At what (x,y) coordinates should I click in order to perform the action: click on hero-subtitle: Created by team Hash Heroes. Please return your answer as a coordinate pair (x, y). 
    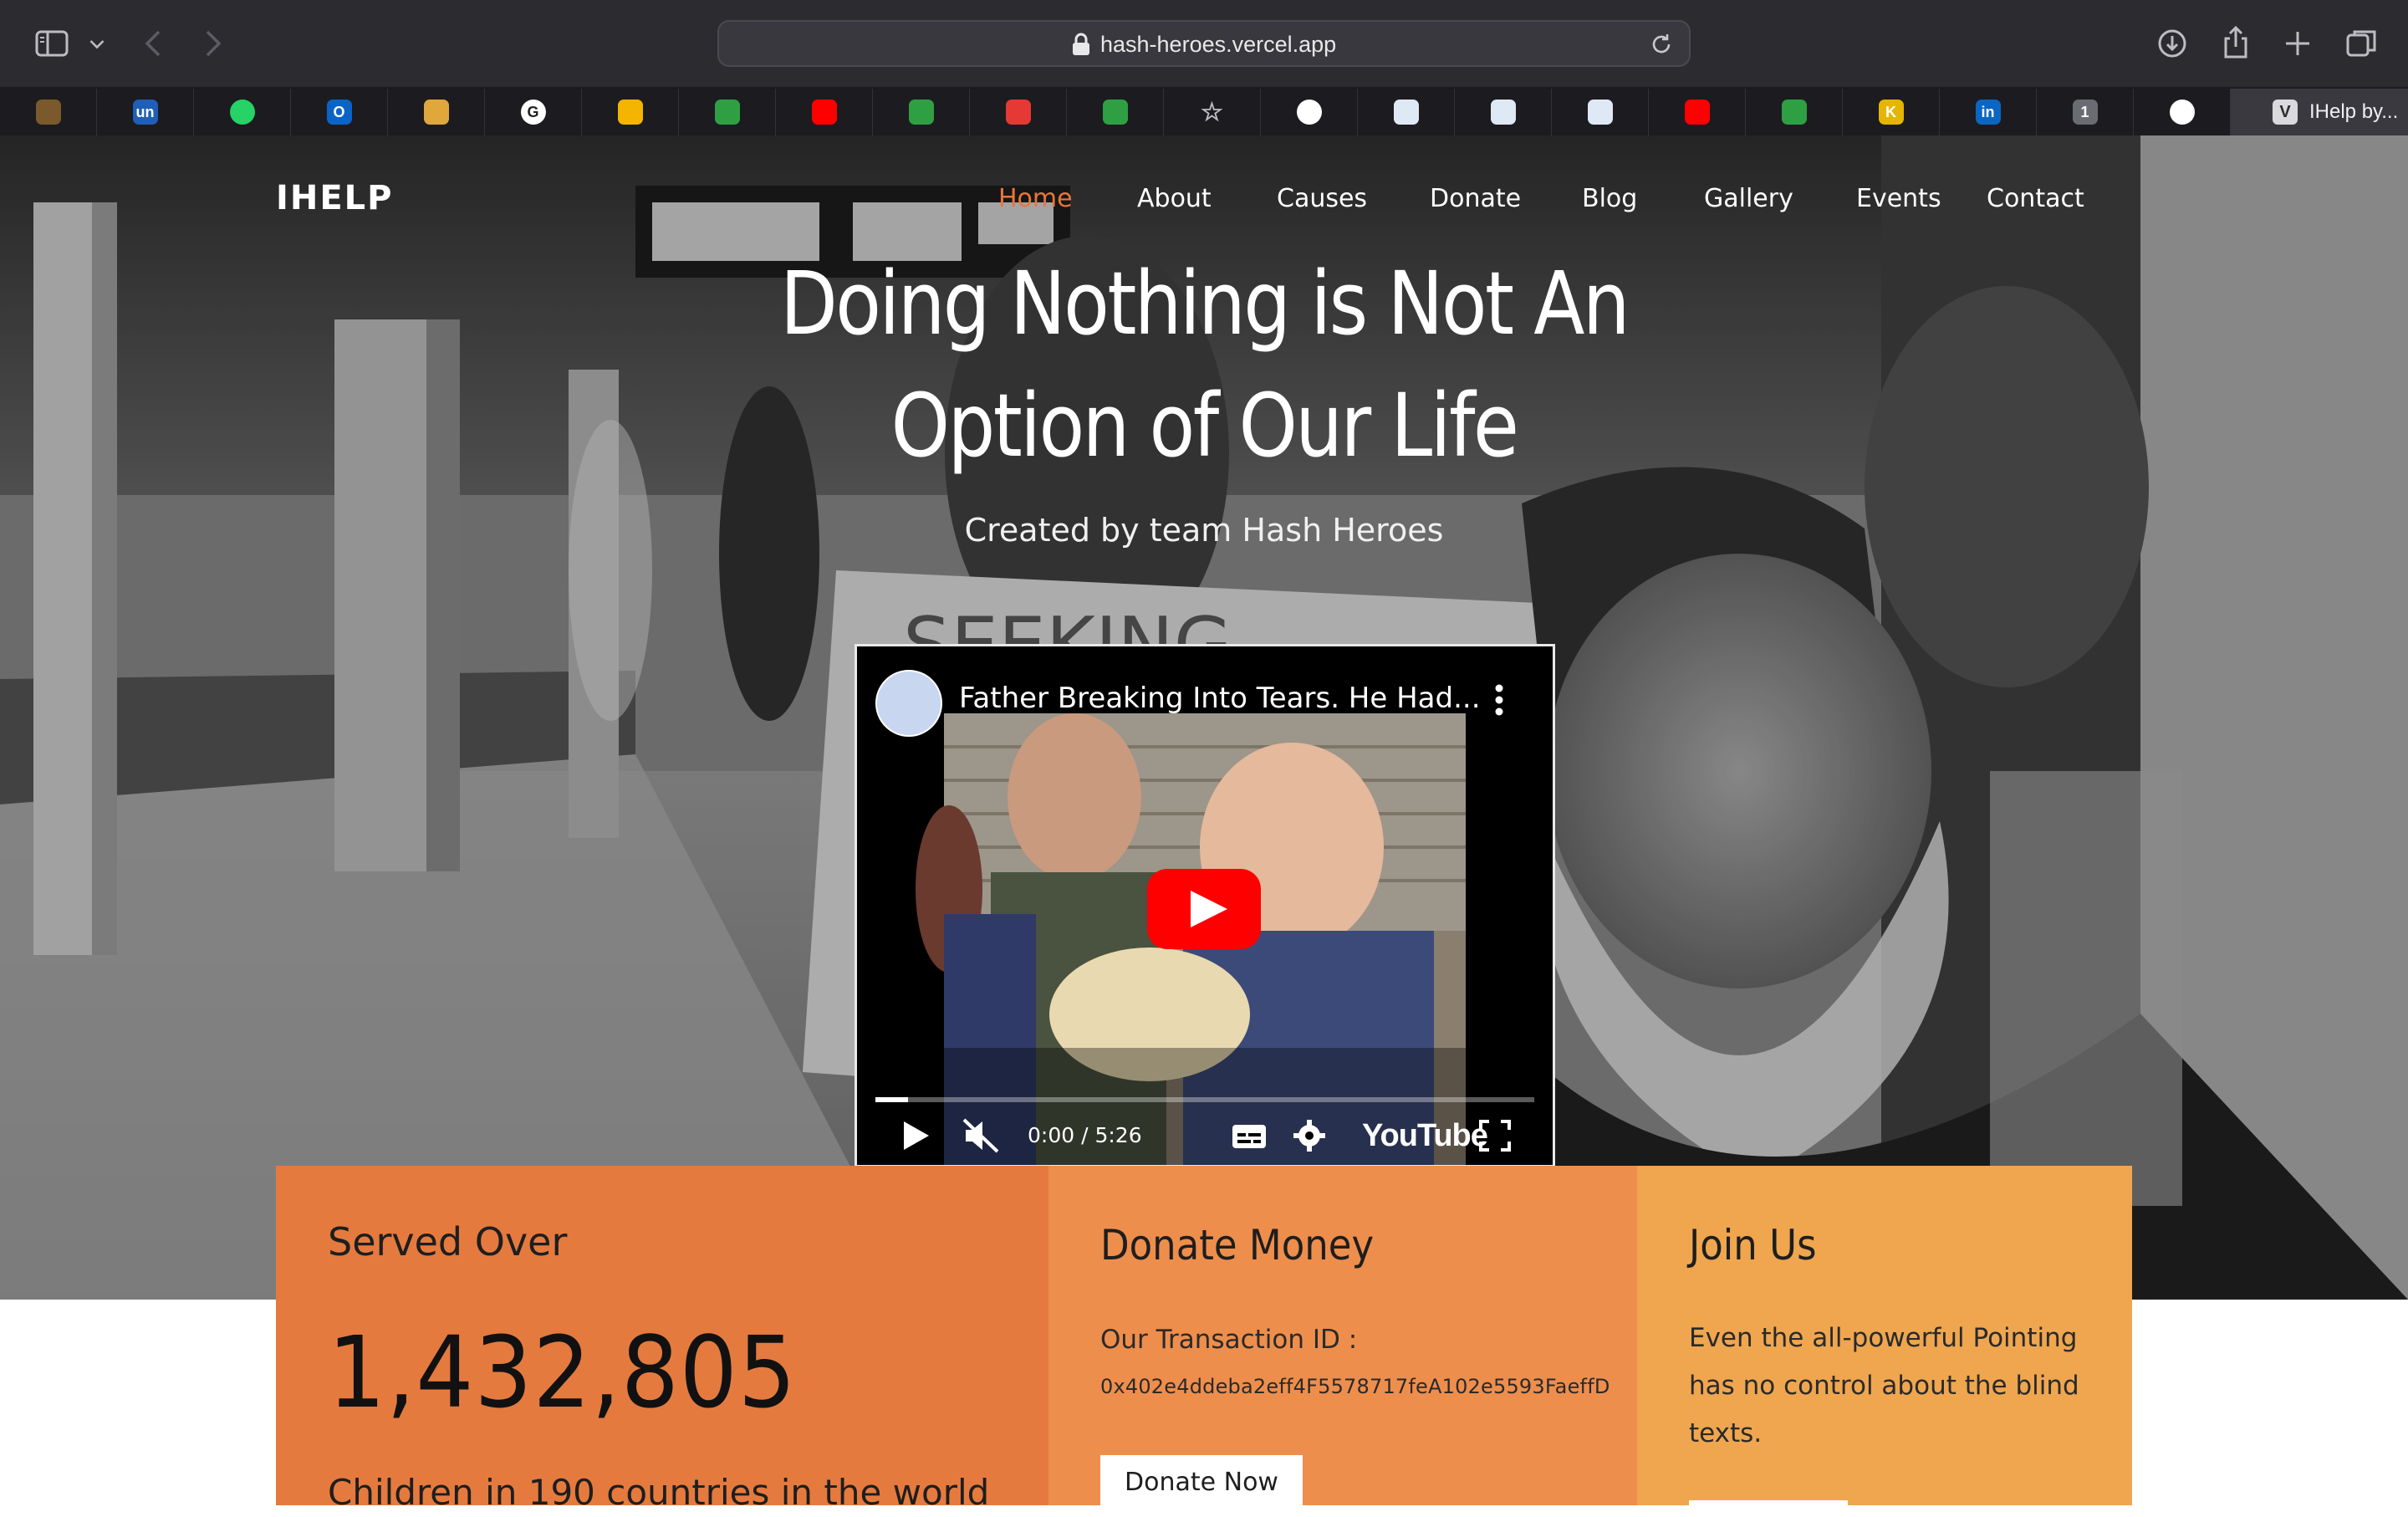
    Looking at the image, I should click on (1204, 530).